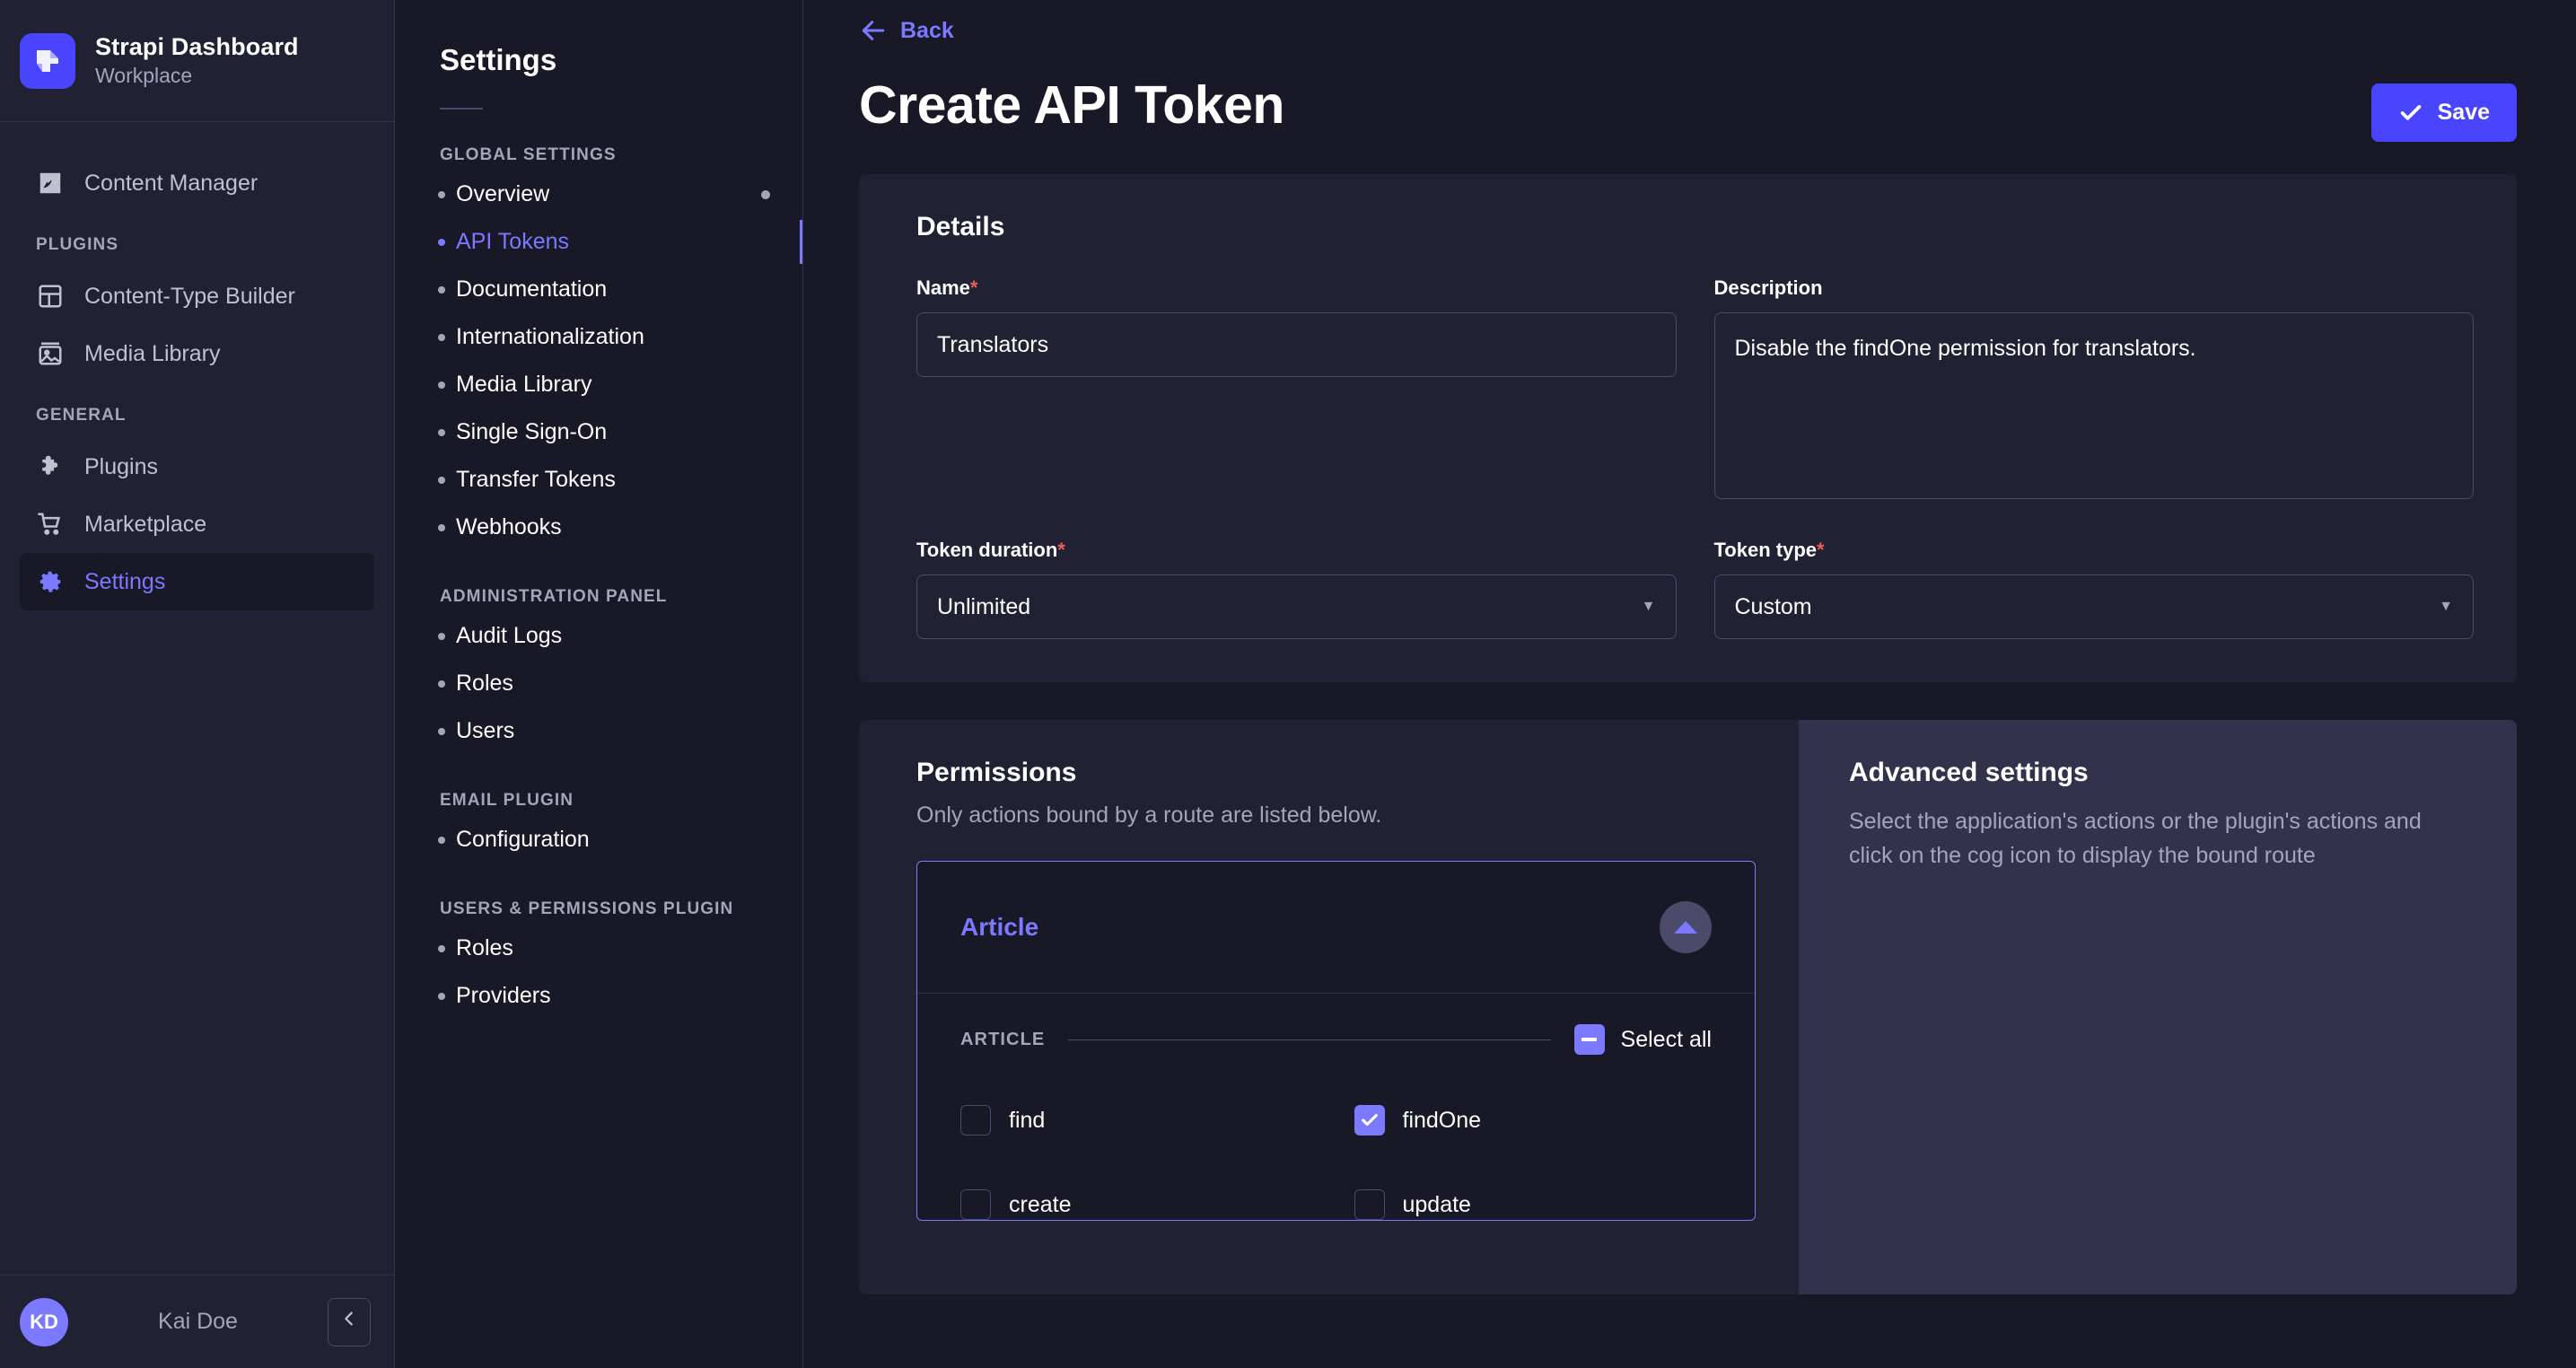 This screenshot has height=1368, width=2576. Describe the element at coordinates (144, 75) in the screenshot. I see `brand-subtitle: Workplace` at that location.